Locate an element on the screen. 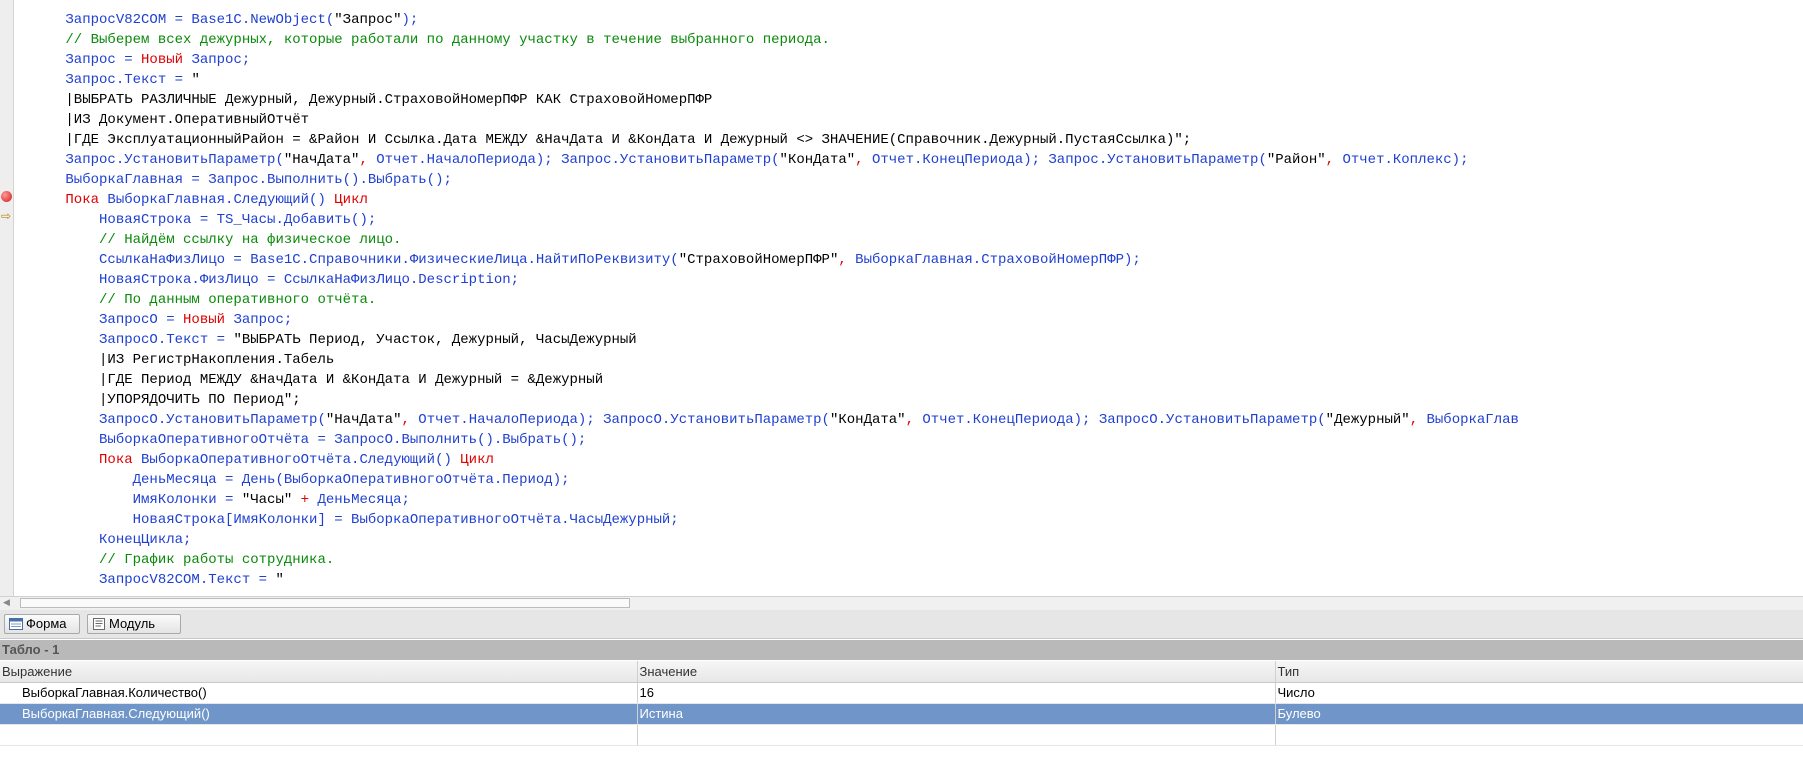  column-header-value: Значение is located at coordinates (956, 672).